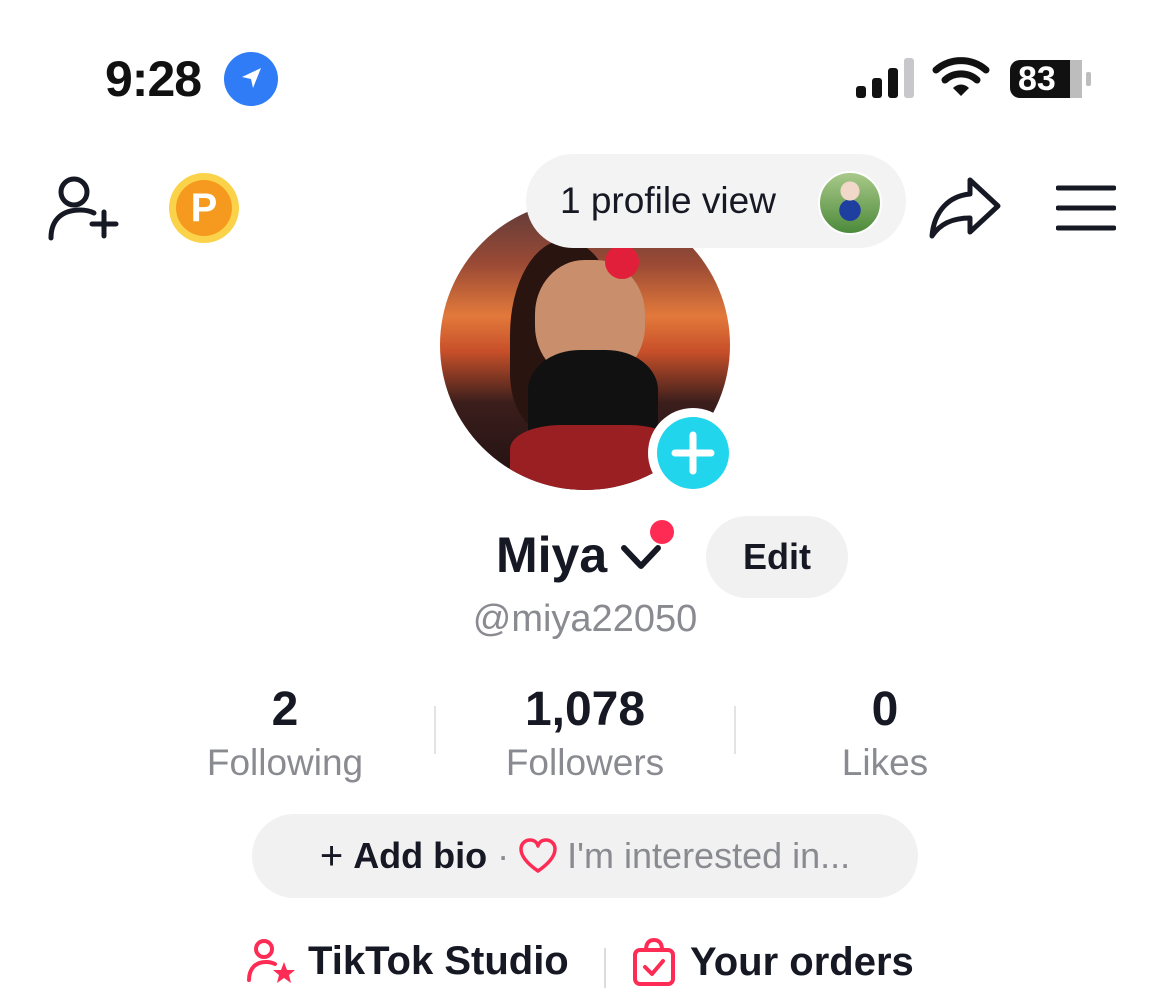  What do you see at coordinates (585, 709) in the screenshot?
I see `stat-value: 1,078` at bounding box center [585, 709].